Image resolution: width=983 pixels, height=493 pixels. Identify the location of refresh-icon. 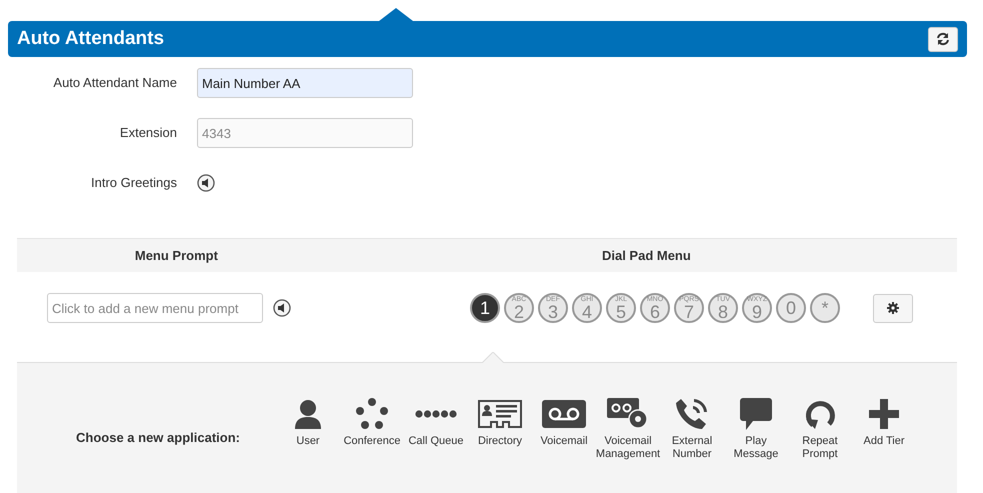
(943, 39).